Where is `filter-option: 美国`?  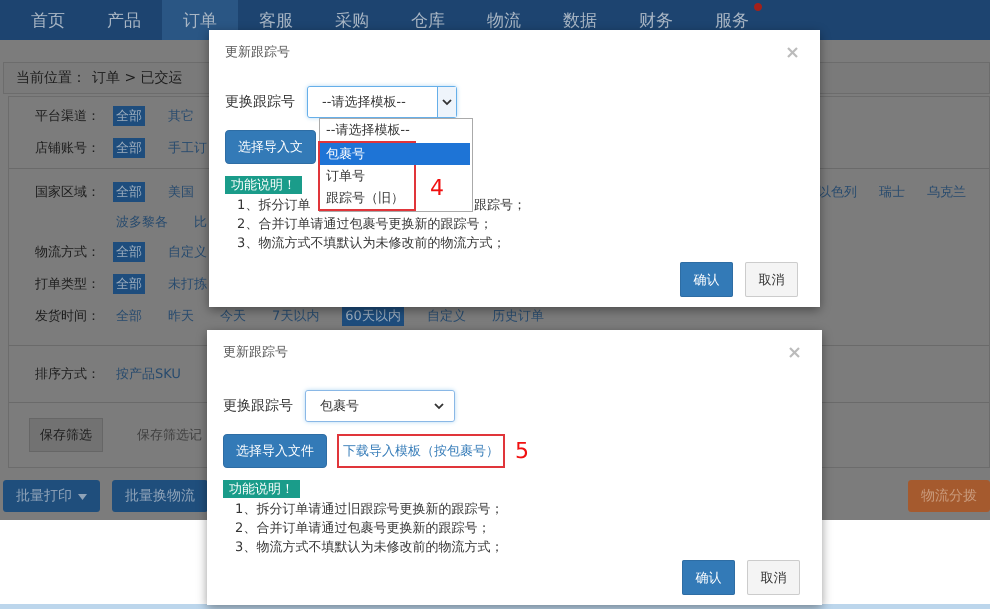
filter-option: 美国 is located at coordinates (181, 192).